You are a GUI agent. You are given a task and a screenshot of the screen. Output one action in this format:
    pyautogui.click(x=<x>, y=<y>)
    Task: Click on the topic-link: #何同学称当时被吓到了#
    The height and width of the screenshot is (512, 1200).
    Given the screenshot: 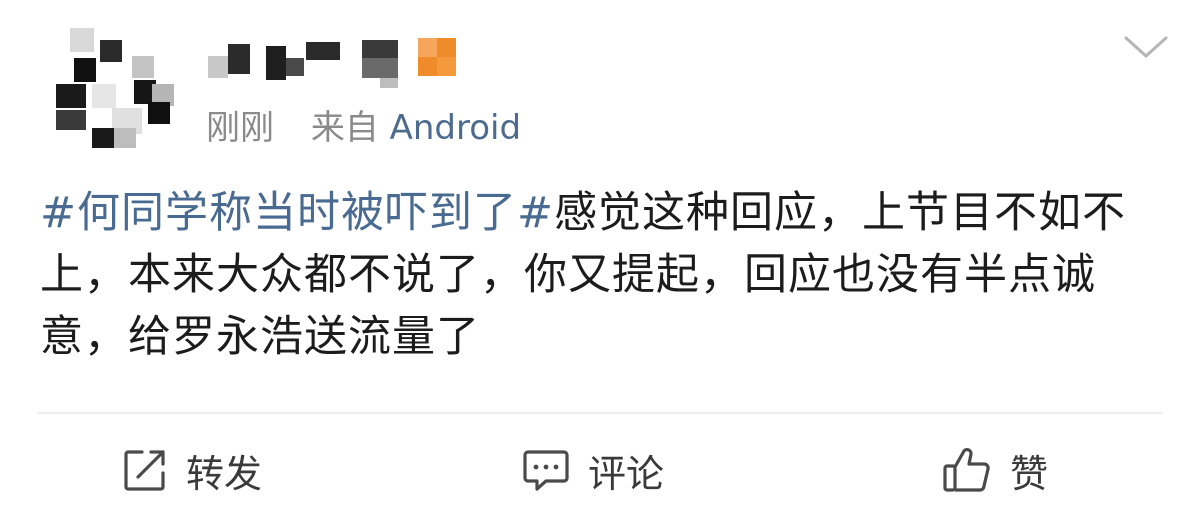 What is the action you would take?
    pyautogui.click(x=297, y=213)
    